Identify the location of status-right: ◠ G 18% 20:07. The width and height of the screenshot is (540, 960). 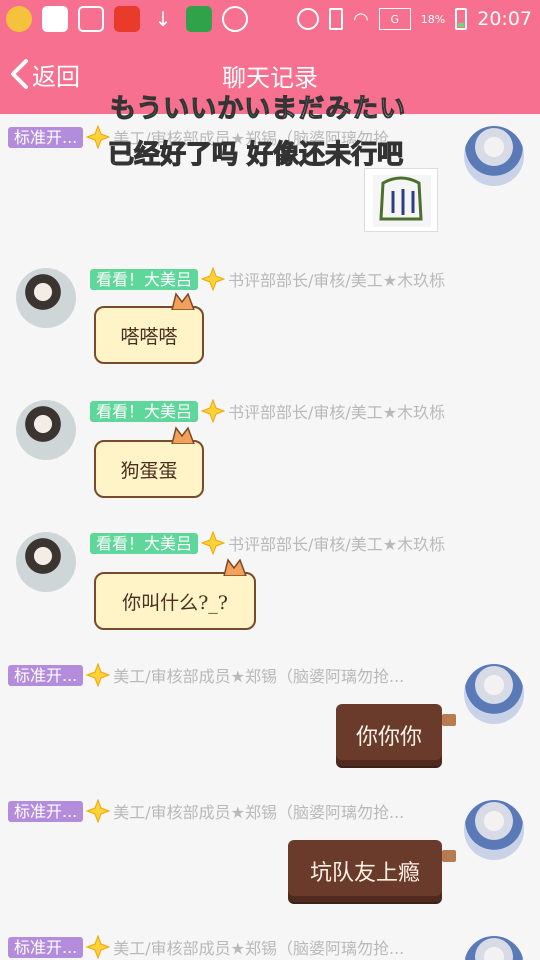
(414, 19).